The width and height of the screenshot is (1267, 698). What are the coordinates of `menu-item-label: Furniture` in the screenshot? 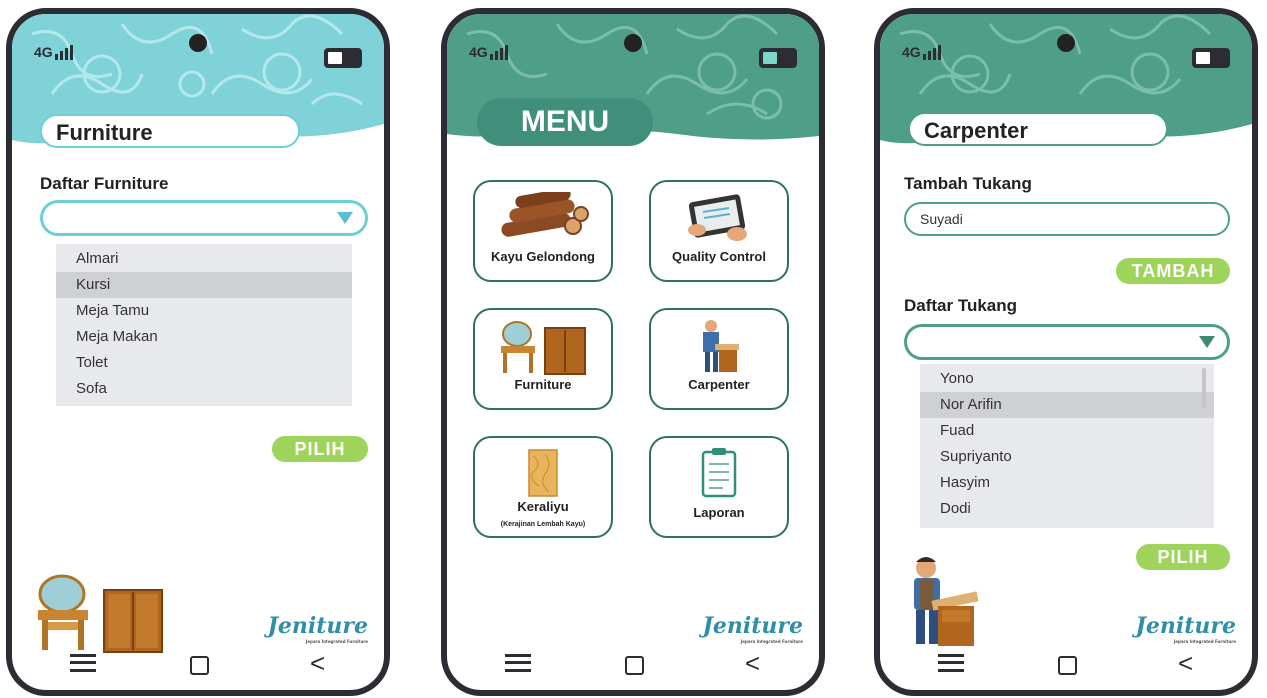 It's located at (543, 384).